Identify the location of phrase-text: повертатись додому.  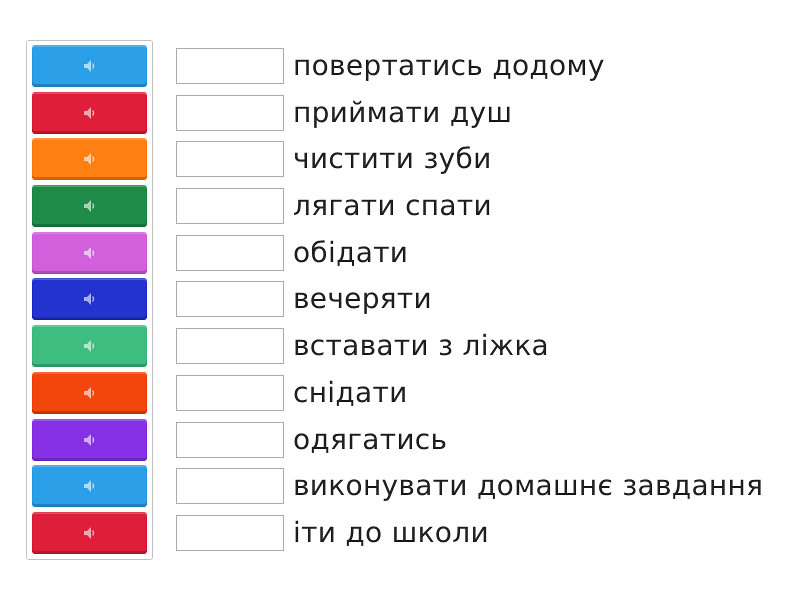
(449, 66).